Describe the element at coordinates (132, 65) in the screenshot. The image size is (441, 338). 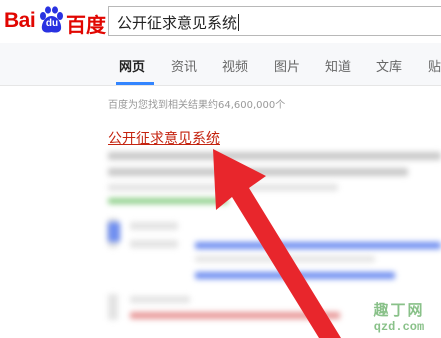
I see `tab-web: 网页` at that location.